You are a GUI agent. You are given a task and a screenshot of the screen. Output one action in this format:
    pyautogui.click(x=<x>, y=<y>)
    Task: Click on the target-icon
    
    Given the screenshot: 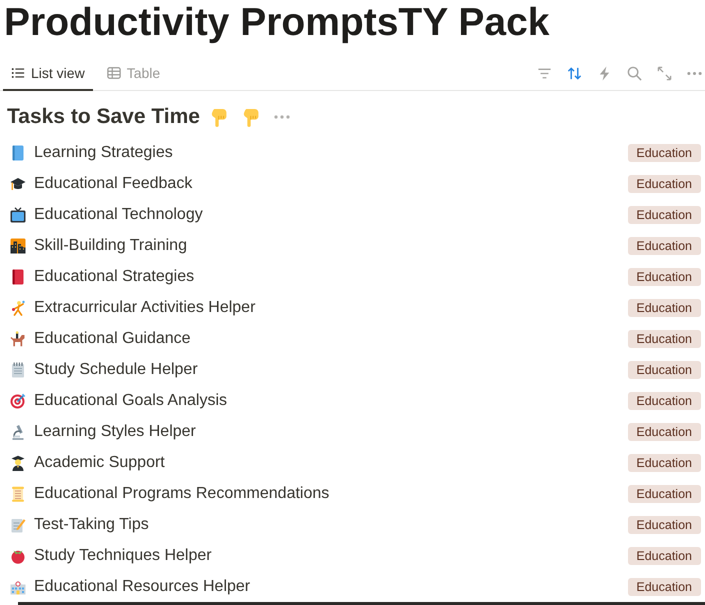 What is the action you would take?
    pyautogui.click(x=18, y=400)
    